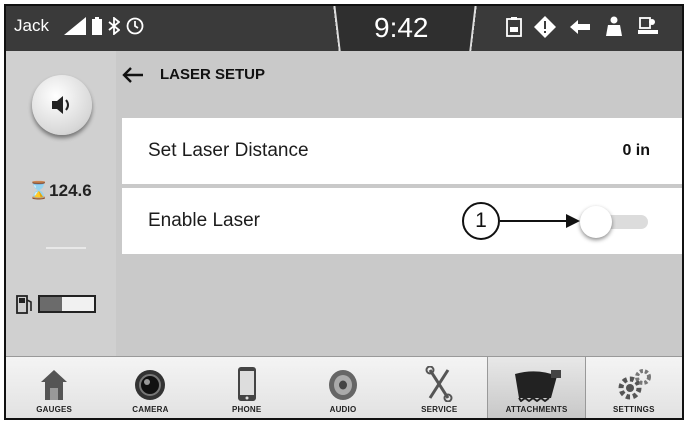  What do you see at coordinates (634, 384) in the screenshot?
I see `gears-icon` at bounding box center [634, 384].